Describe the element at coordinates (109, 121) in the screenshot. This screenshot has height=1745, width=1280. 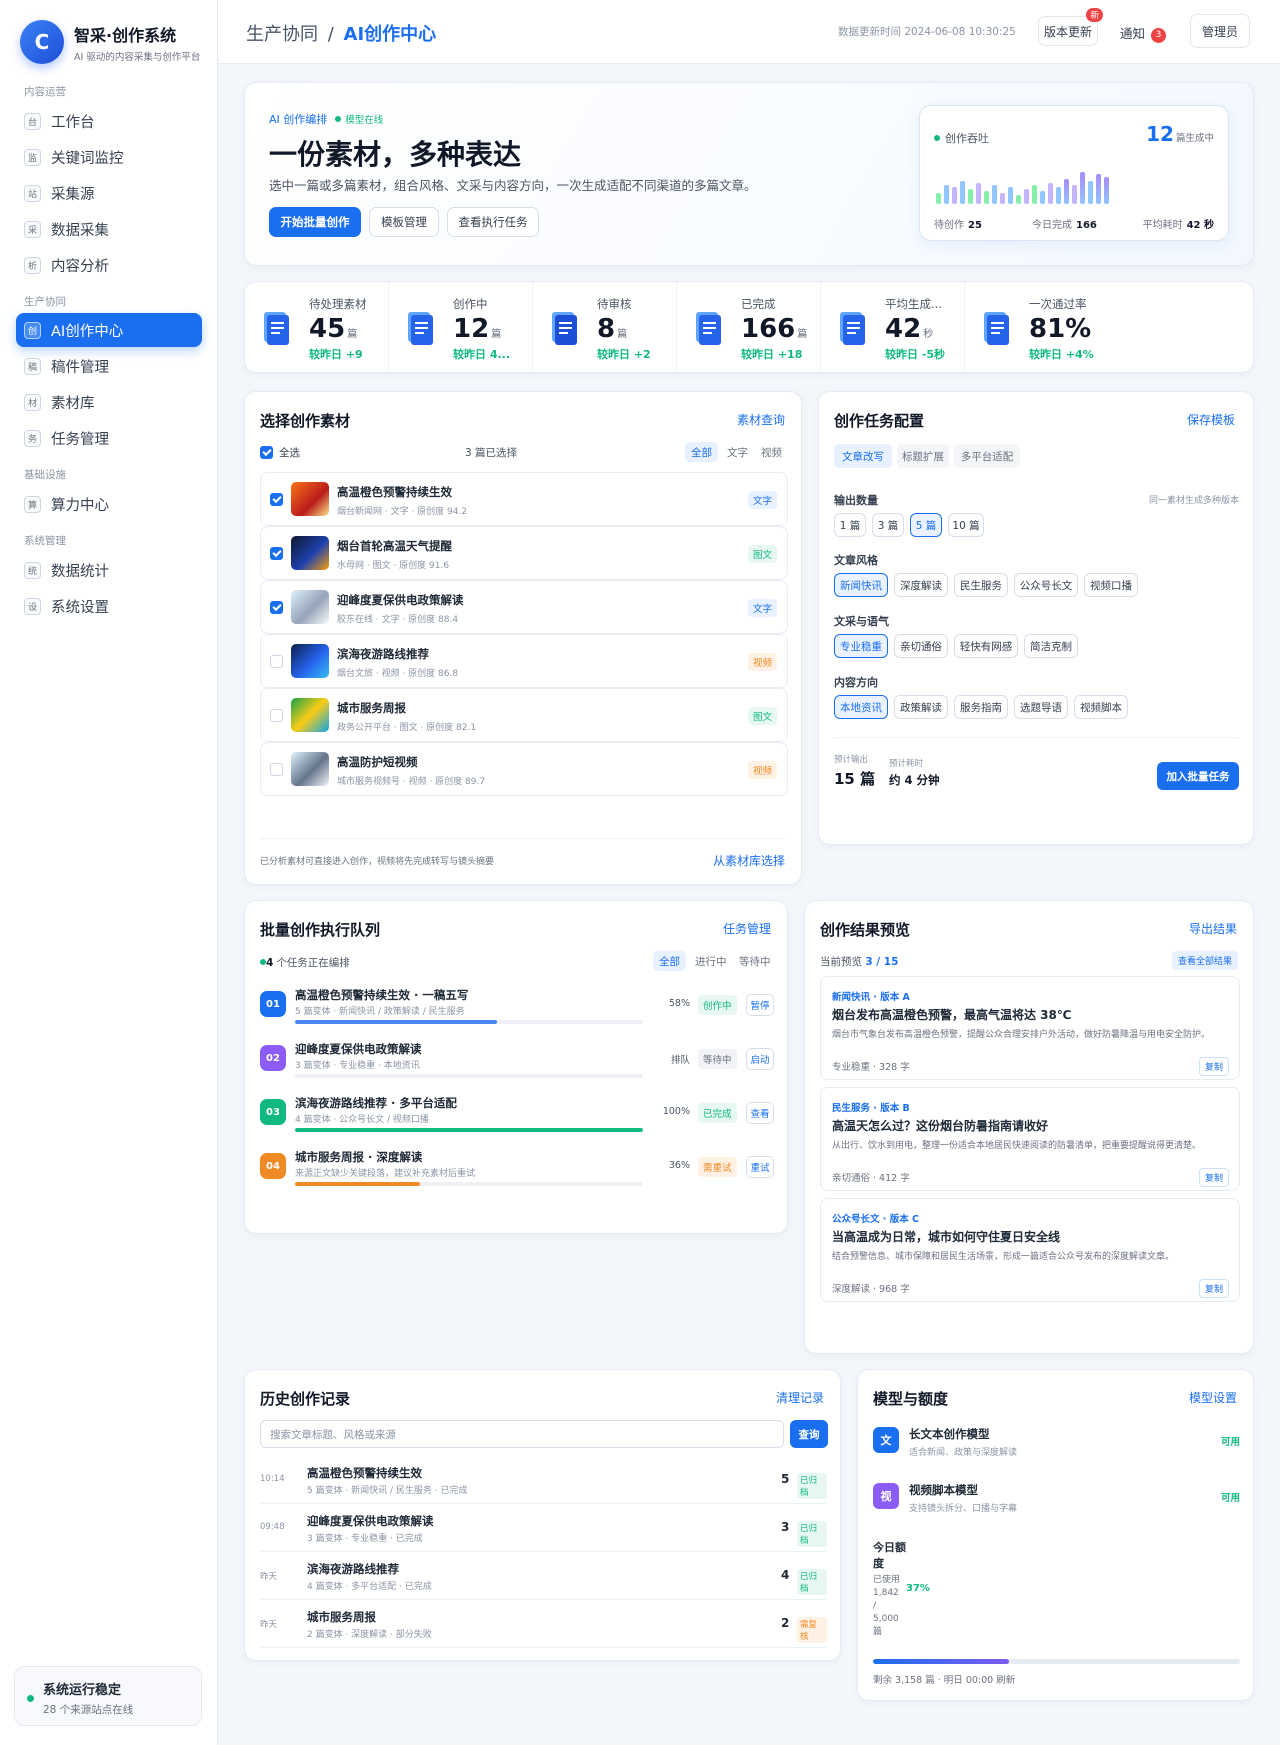
I see `sidebar-item-workbench: 台工作台` at that location.